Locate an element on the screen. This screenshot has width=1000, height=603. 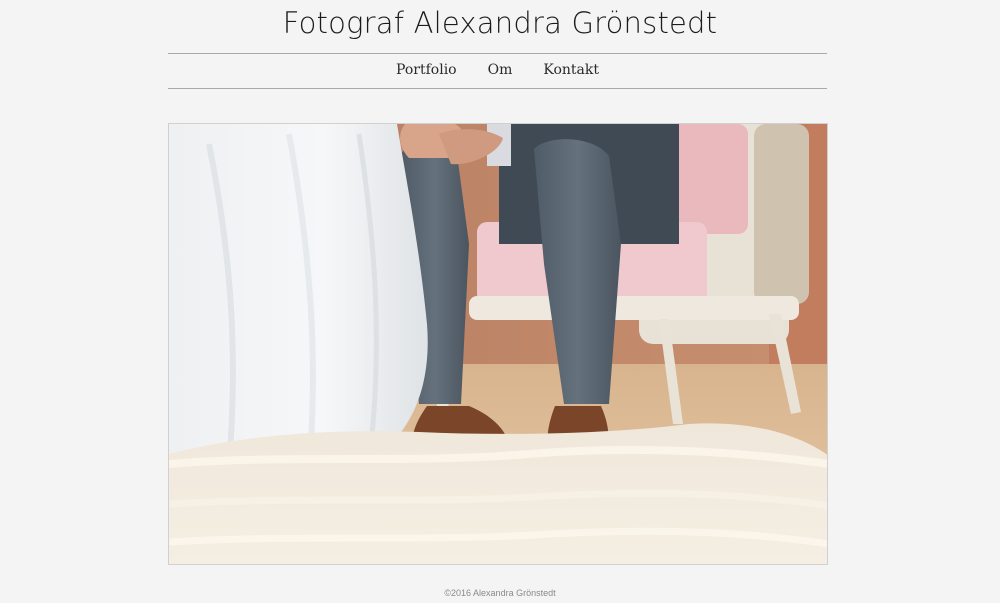
nav-item-portfolio: Portfolio is located at coordinates (426, 71).